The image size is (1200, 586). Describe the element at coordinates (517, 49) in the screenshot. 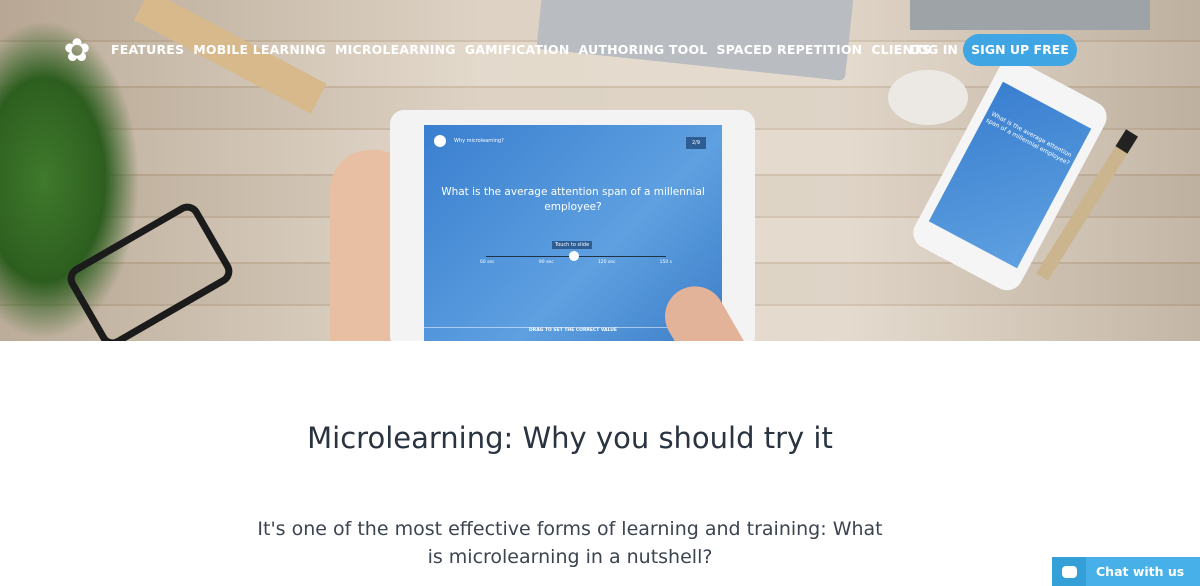

I see `nav-gamification: GAMIFICATION` at that location.